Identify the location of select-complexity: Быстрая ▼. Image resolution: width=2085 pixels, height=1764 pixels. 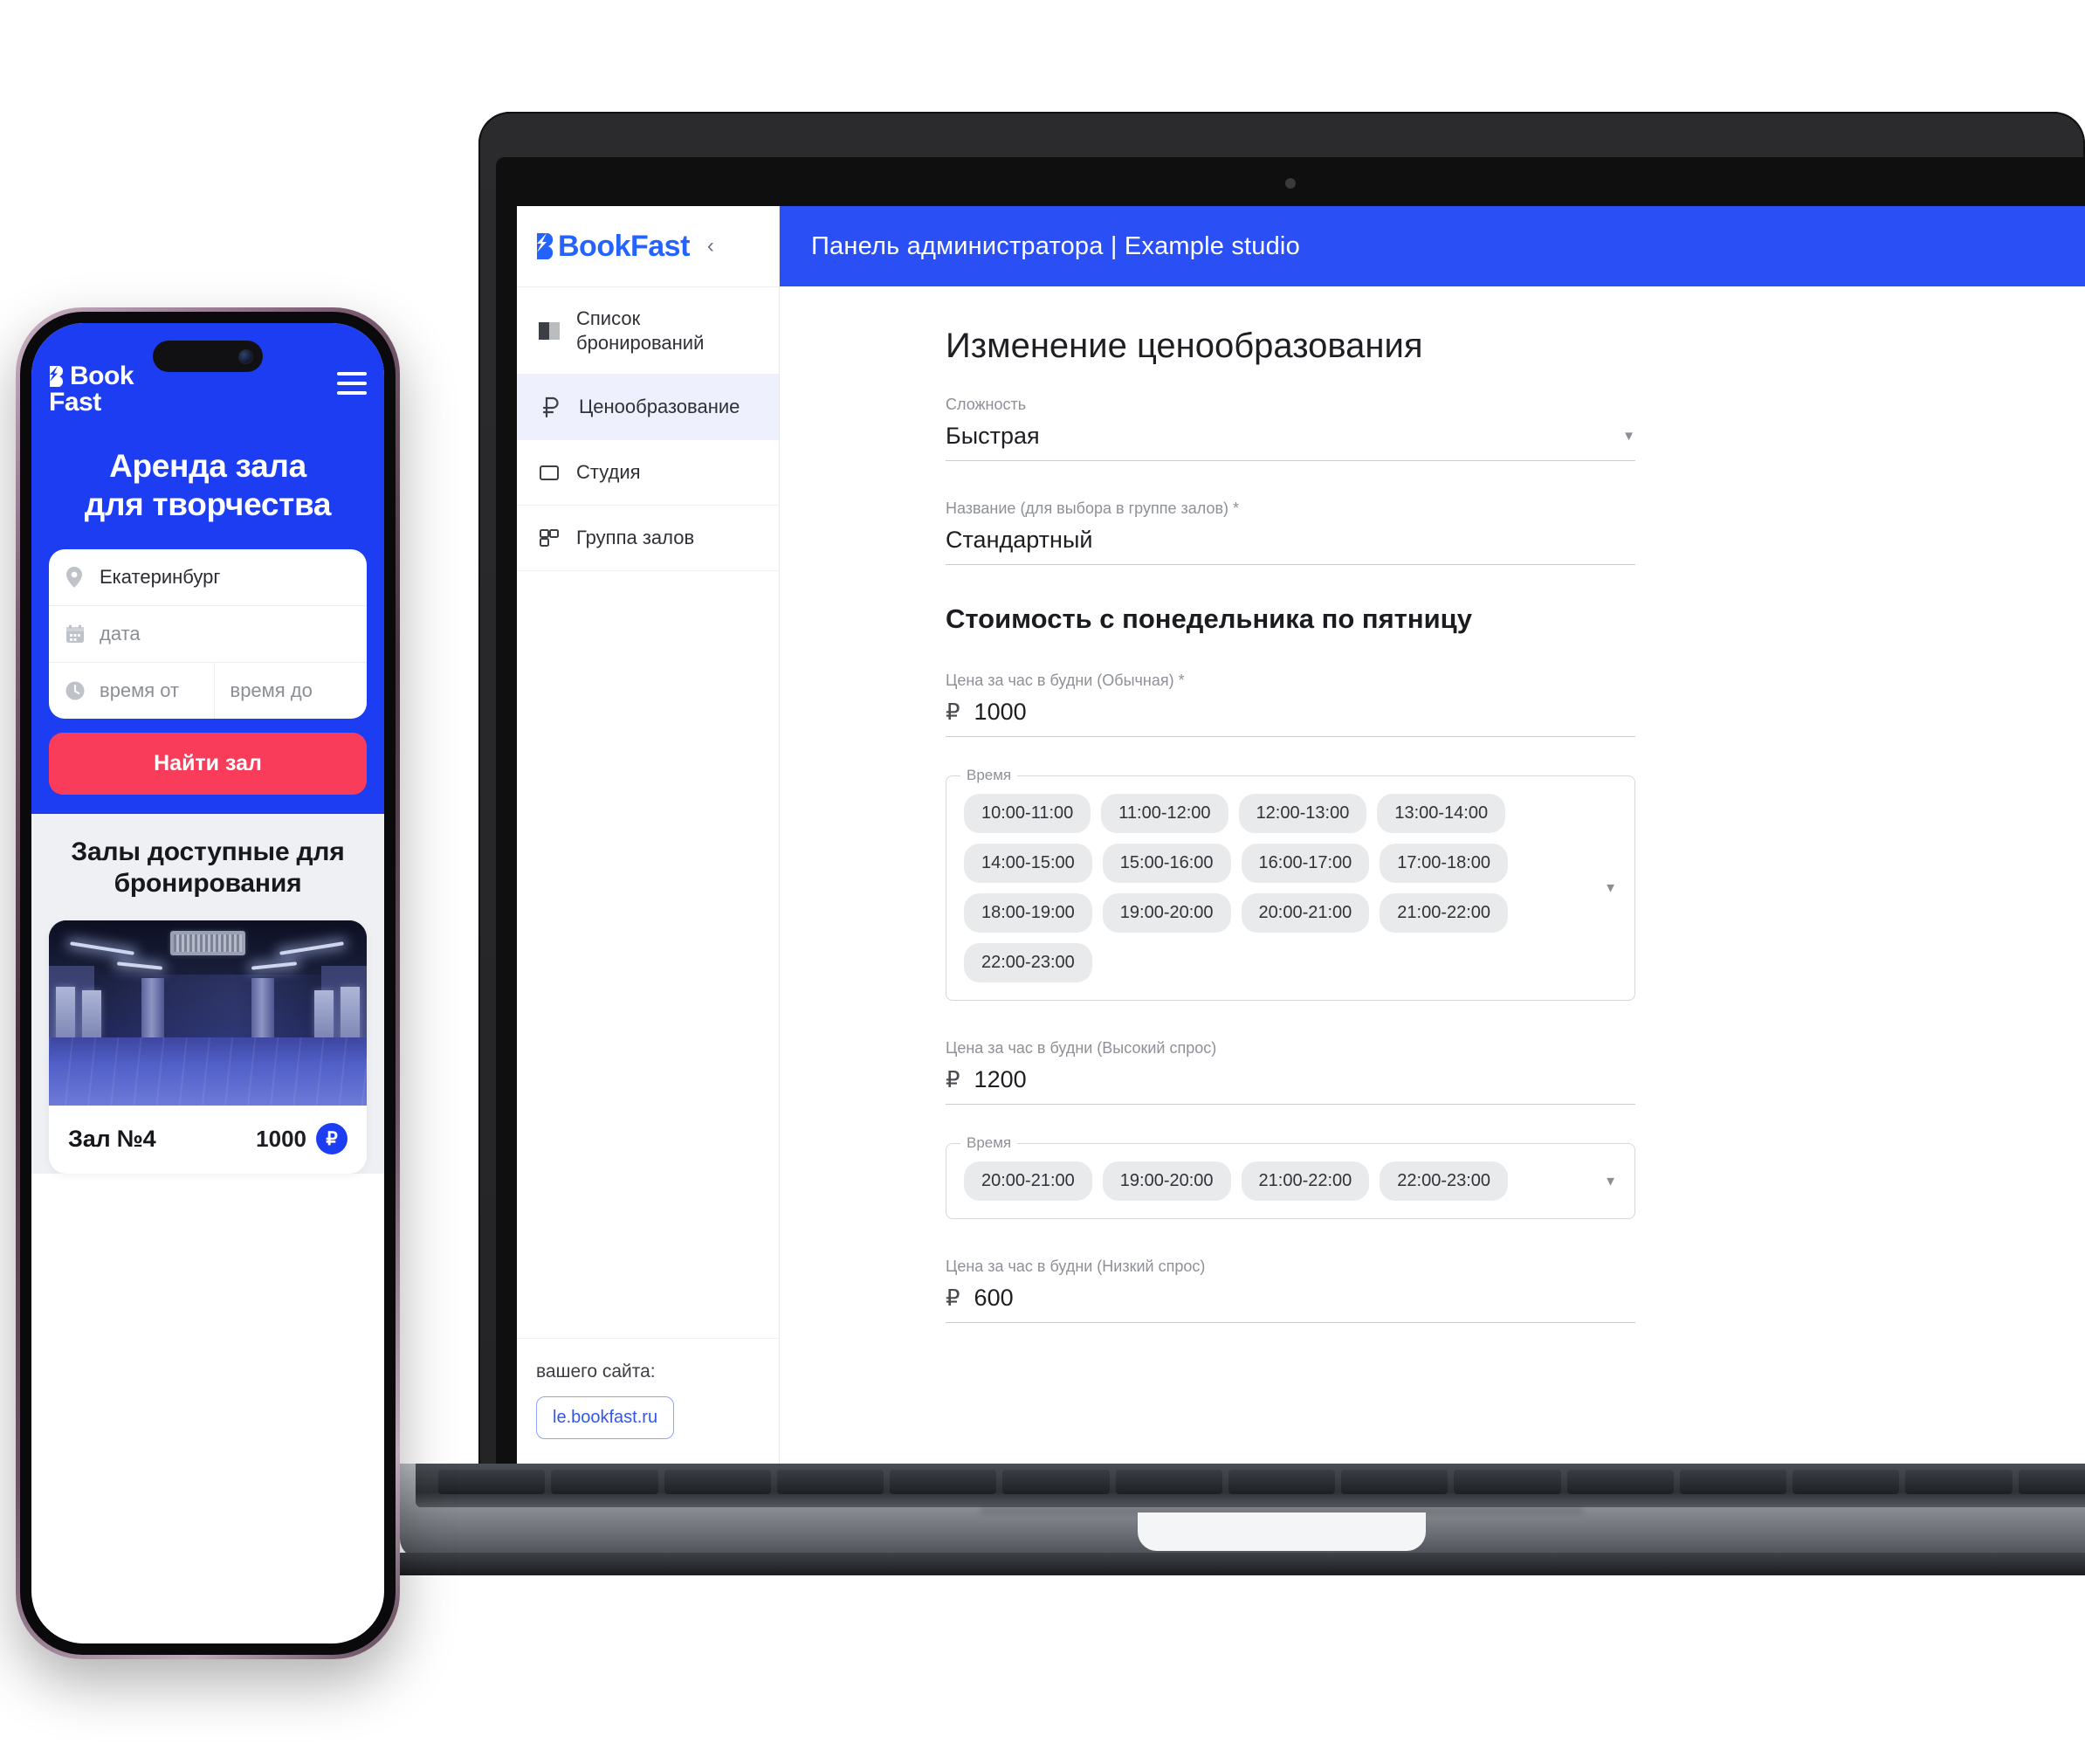
(1290, 442).